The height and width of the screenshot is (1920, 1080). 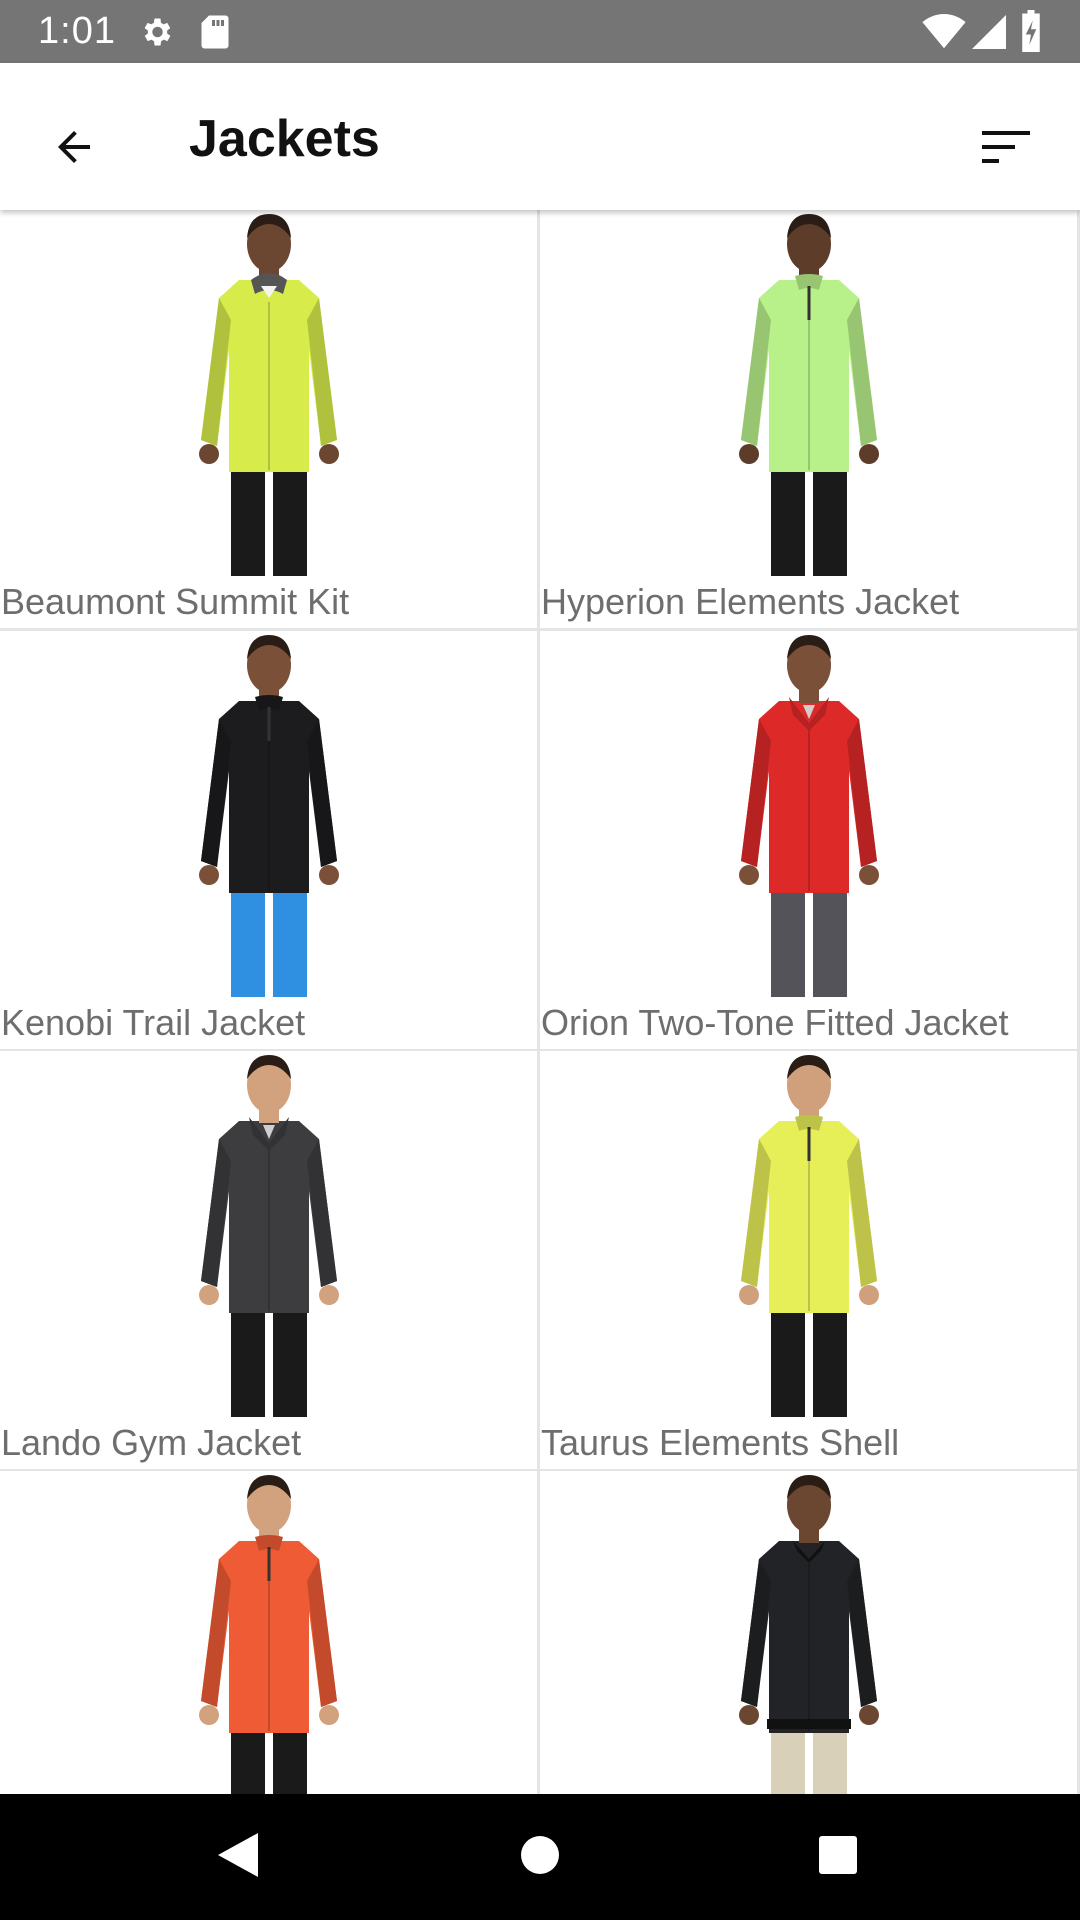 I want to click on product-card: Orion Two-Tone Fitted Jacket, so click(x=808, y=840).